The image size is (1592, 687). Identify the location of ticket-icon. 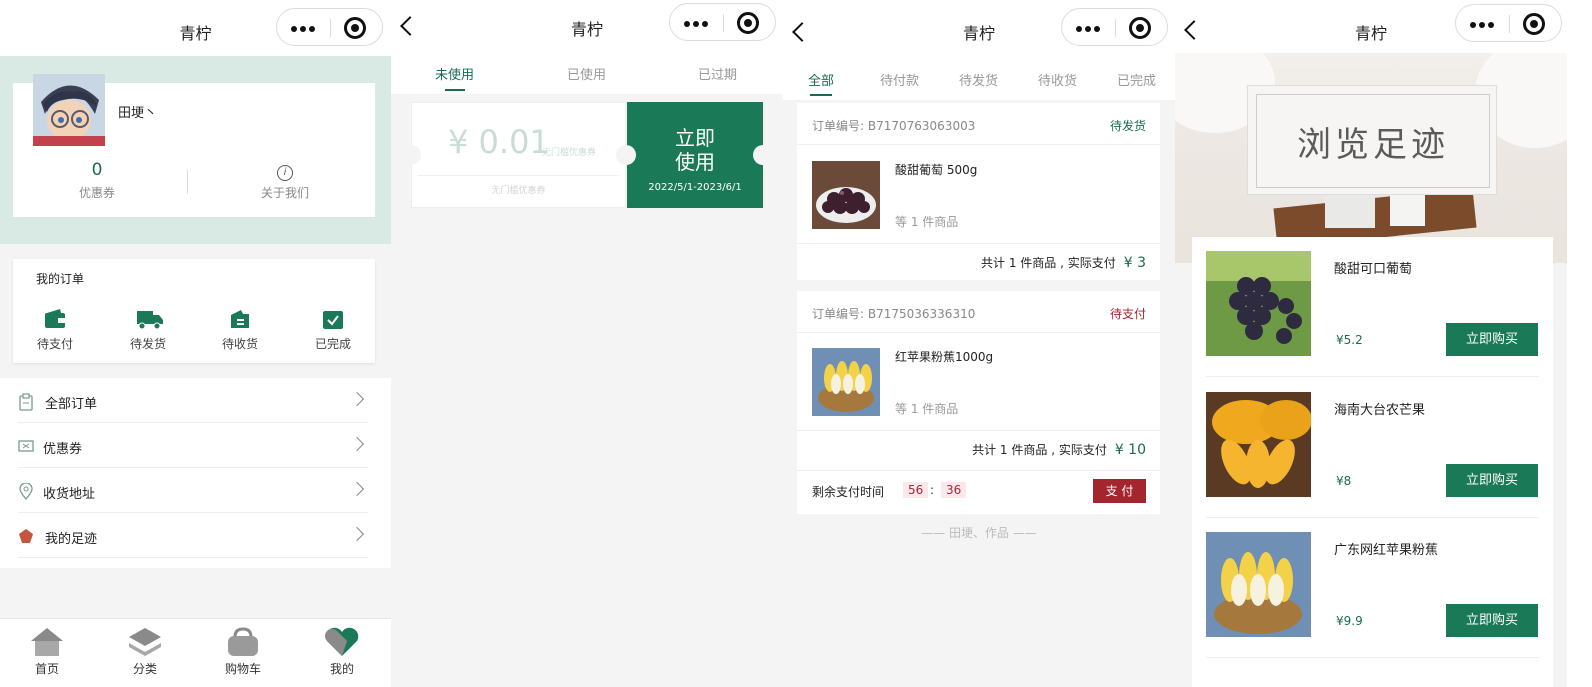
(26, 446).